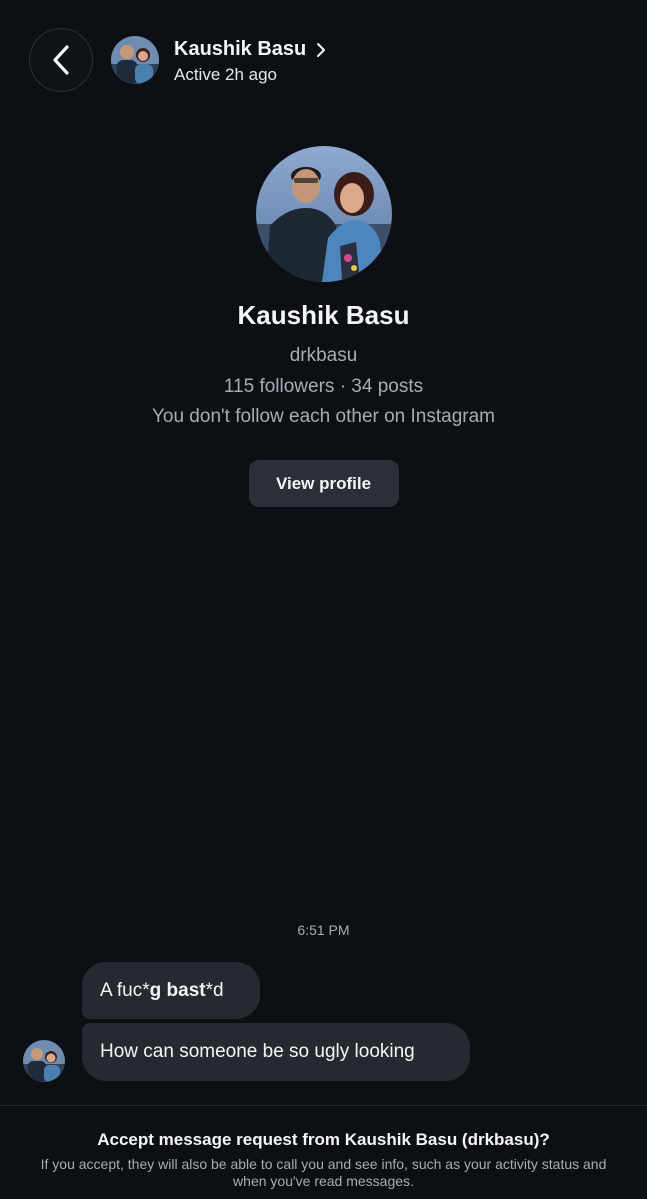 Image resolution: width=647 pixels, height=1199 pixels. What do you see at coordinates (323, 214) in the screenshot?
I see `profile-avatar` at bounding box center [323, 214].